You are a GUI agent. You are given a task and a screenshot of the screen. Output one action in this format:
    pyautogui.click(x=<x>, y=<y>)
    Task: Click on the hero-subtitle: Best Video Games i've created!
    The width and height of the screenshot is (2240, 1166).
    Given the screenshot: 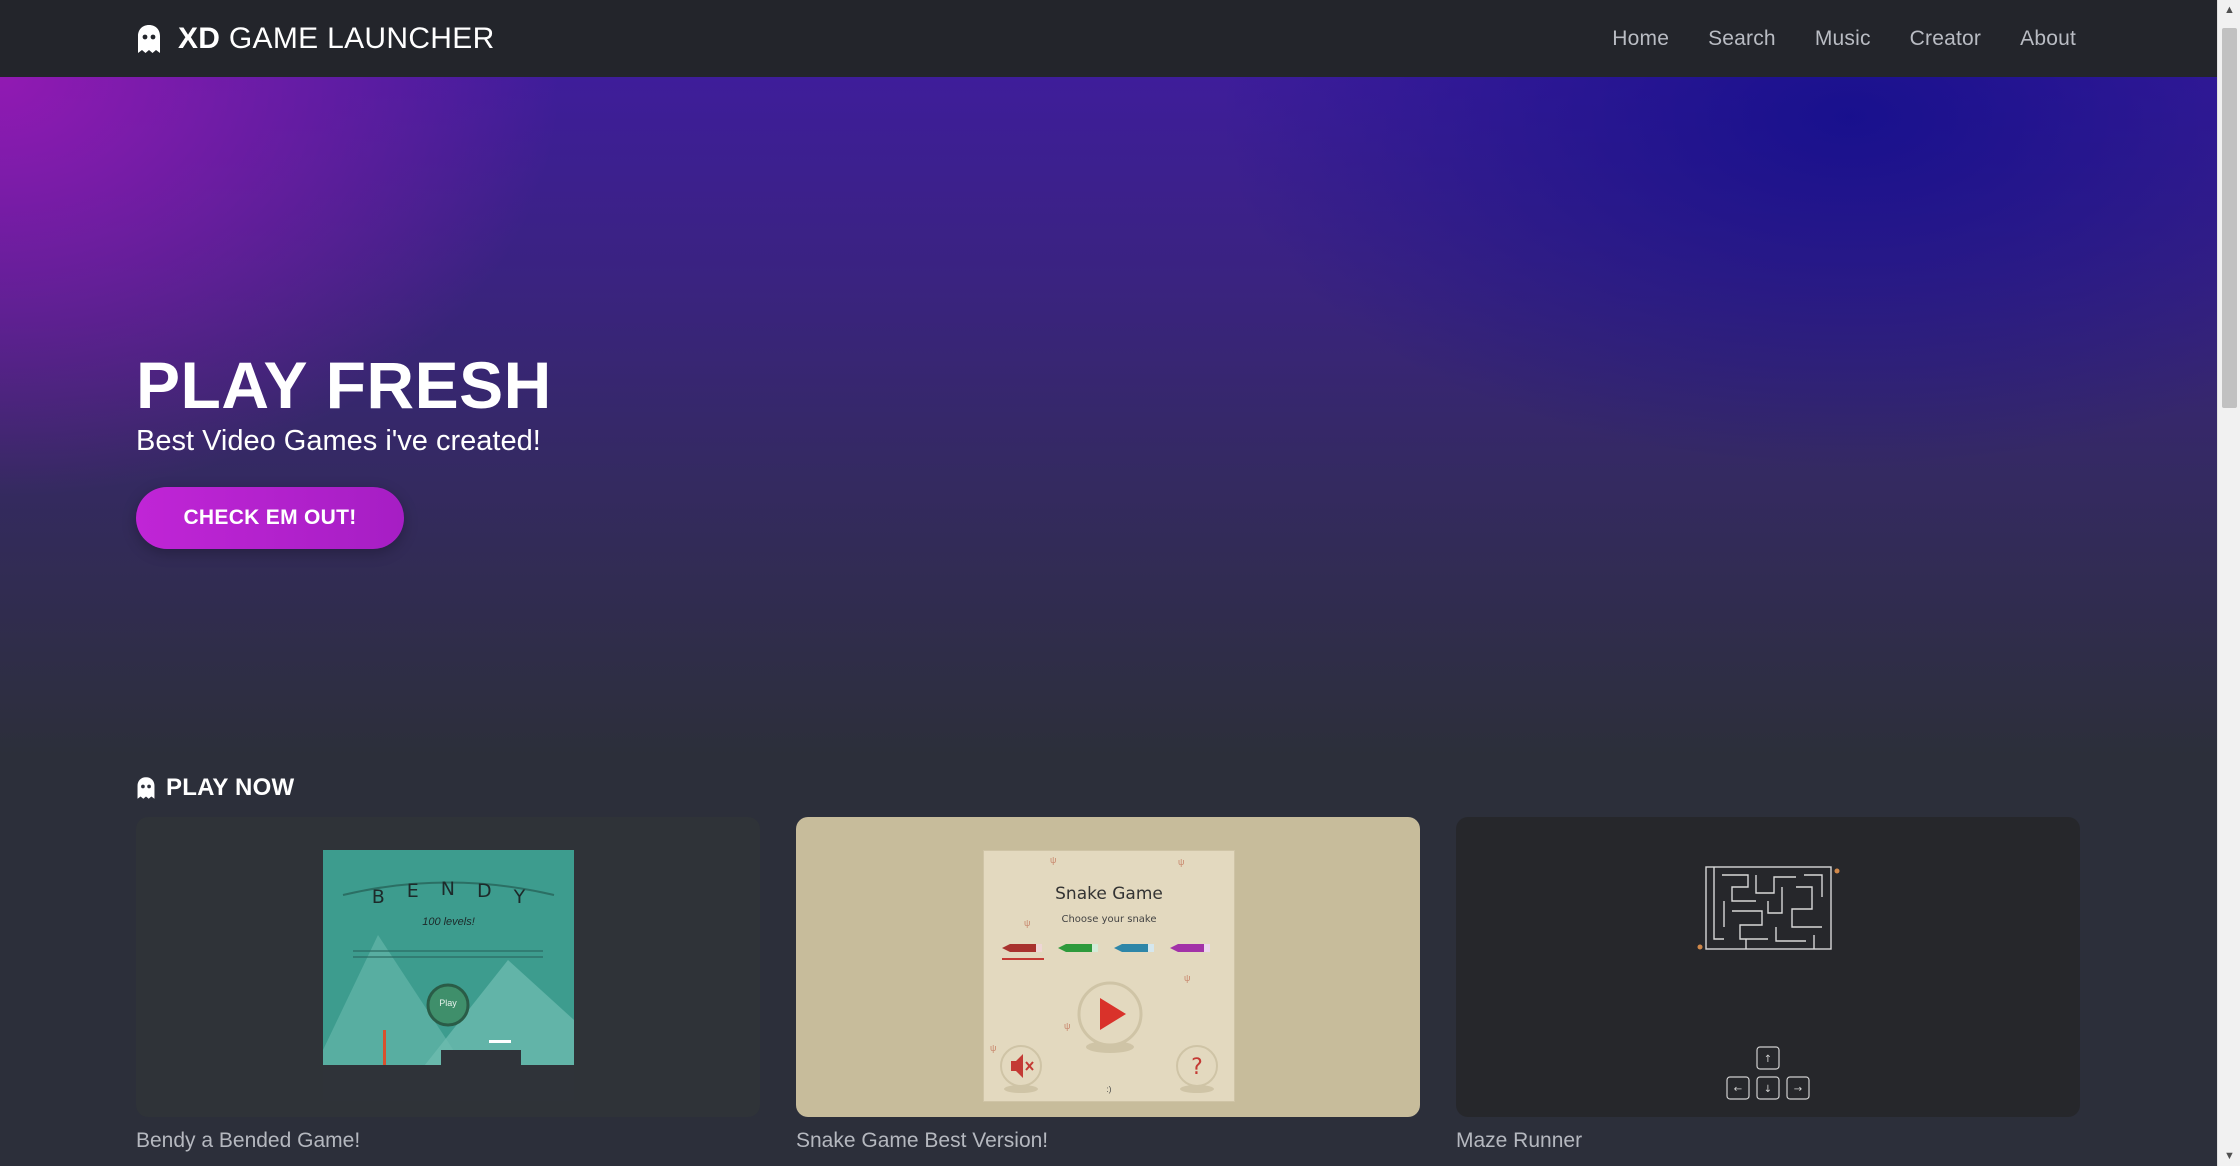 What is the action you would take?
    pyautogui.click(x=338, y=441)
    